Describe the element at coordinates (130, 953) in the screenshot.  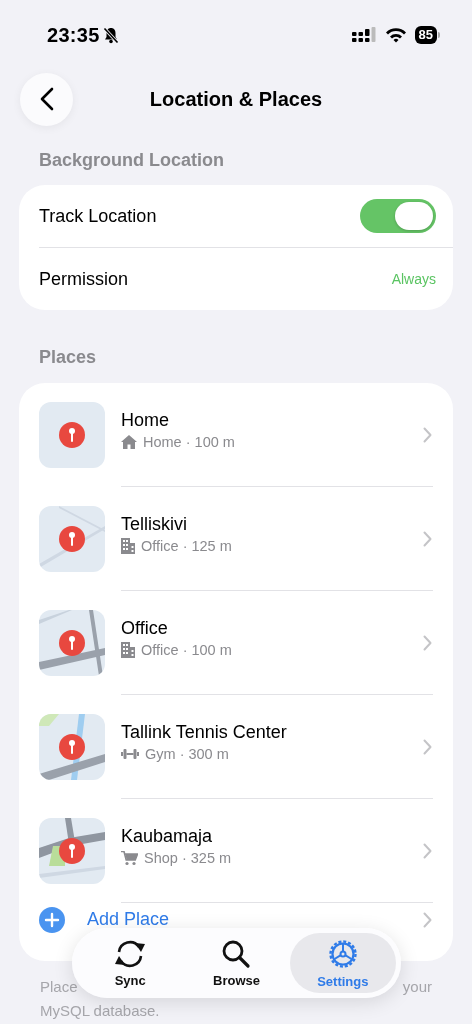
I see `sync-icon` at that location.